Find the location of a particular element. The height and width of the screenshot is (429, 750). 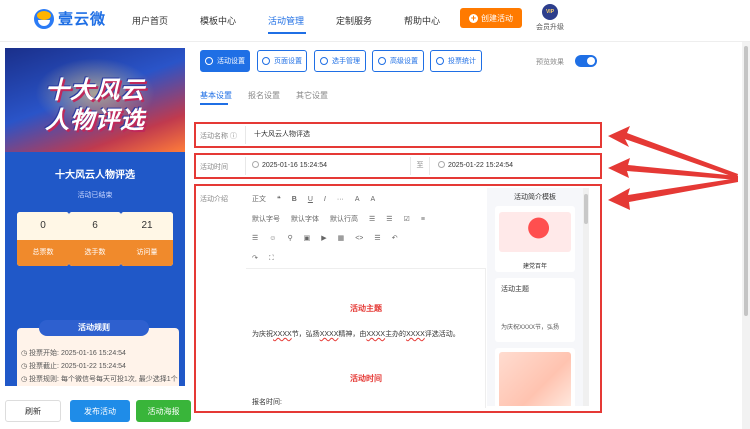

activity-poster-button: 活动海报 is located at coordinates (163, 411).